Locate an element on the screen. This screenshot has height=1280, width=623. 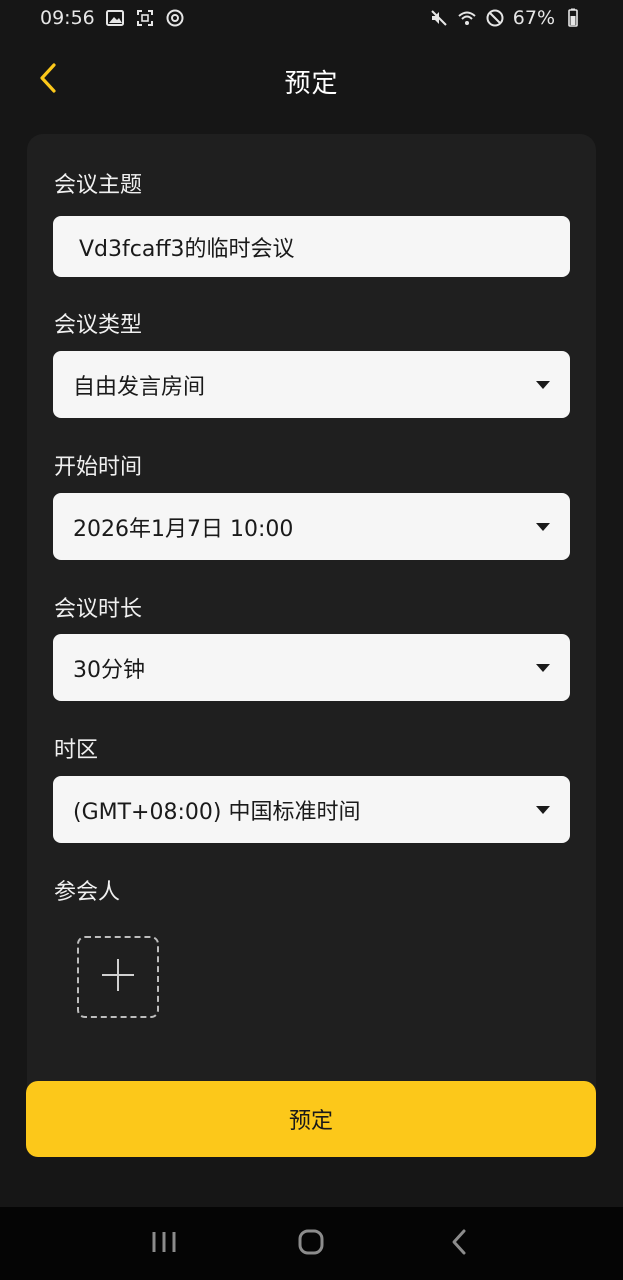
top-bar: 预定 is located at coordinates (311, 81).